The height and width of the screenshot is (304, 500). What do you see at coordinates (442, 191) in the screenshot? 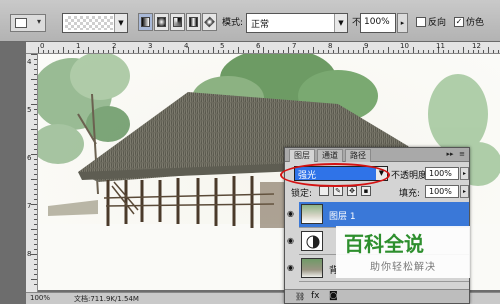
I see `fill-input: 100%` at bounding box center [442, 191].